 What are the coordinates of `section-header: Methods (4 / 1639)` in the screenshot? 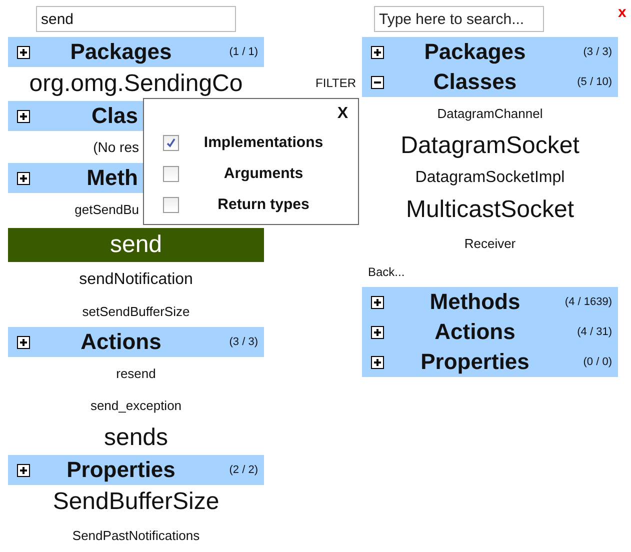 It's located at (490, 302).